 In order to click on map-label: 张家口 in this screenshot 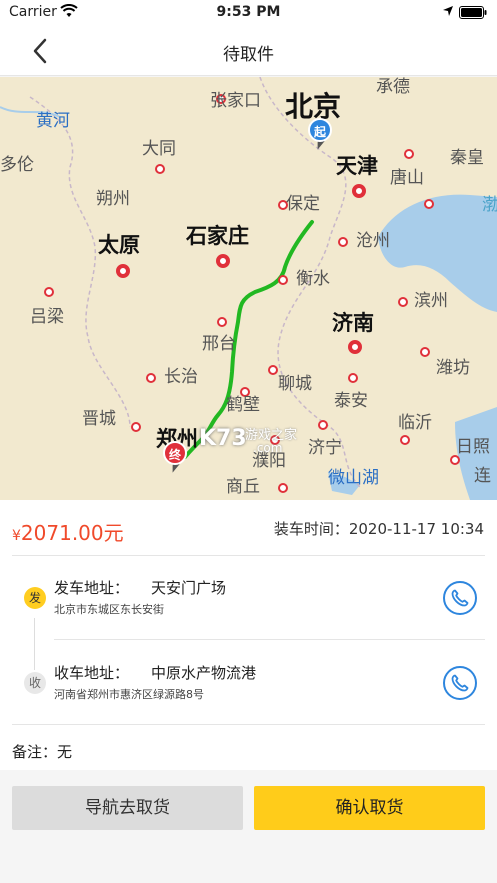, I will do `click(235, 101)`.